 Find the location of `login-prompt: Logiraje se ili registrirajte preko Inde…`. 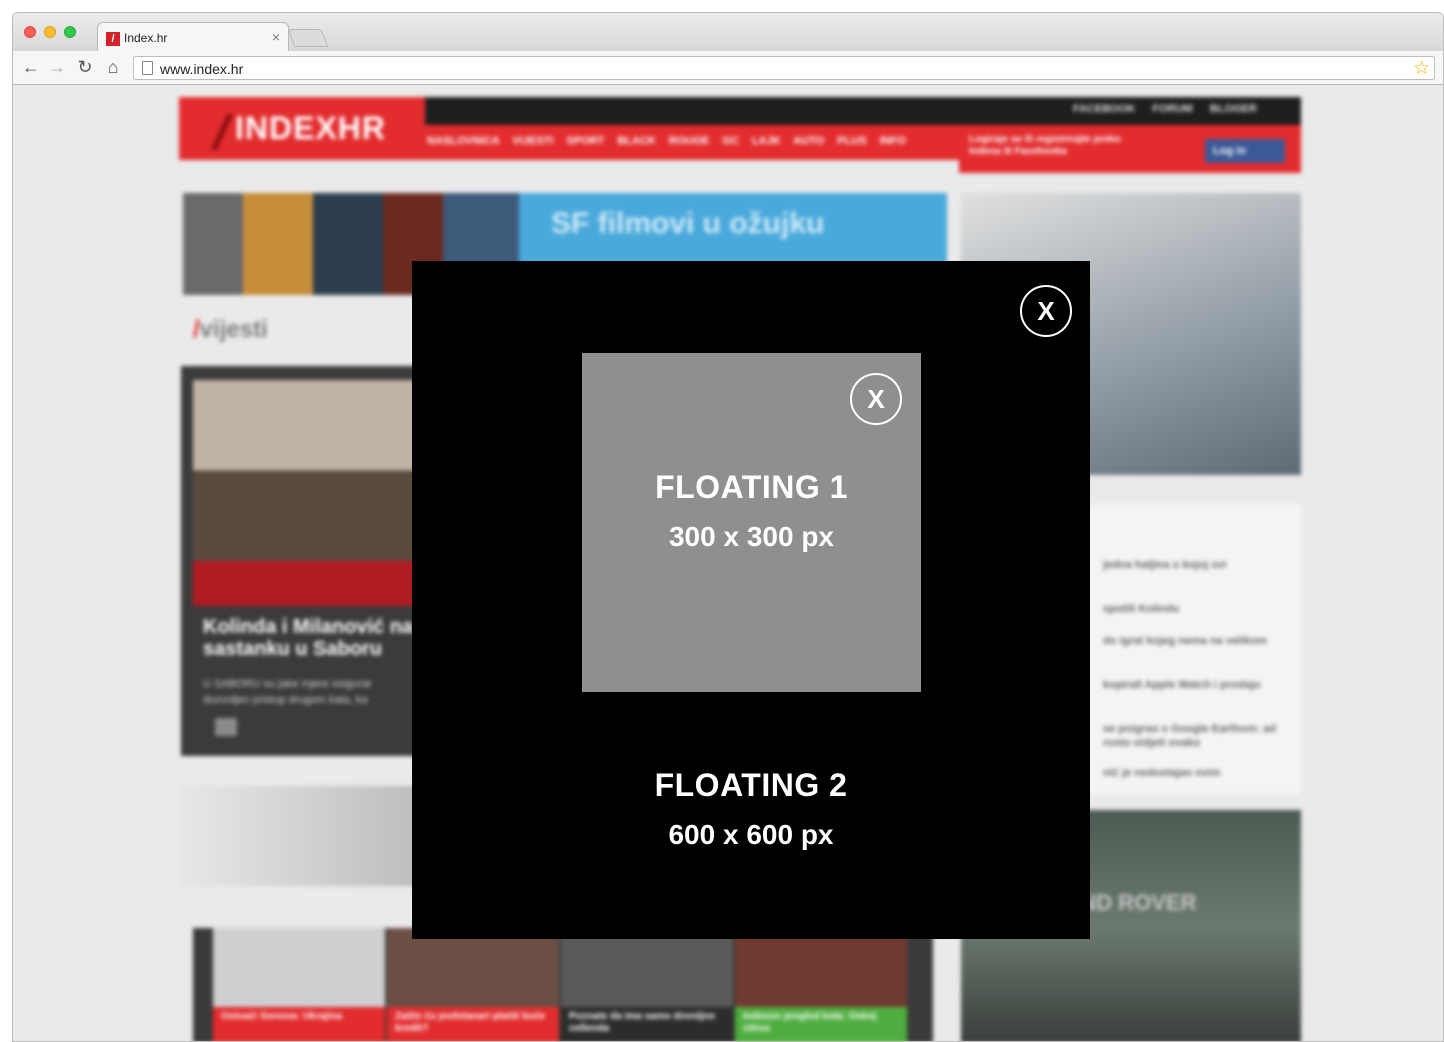

login-prompt: Logiraje se ili registrirajte preko Inde… is located at coordinates (1045, 145).